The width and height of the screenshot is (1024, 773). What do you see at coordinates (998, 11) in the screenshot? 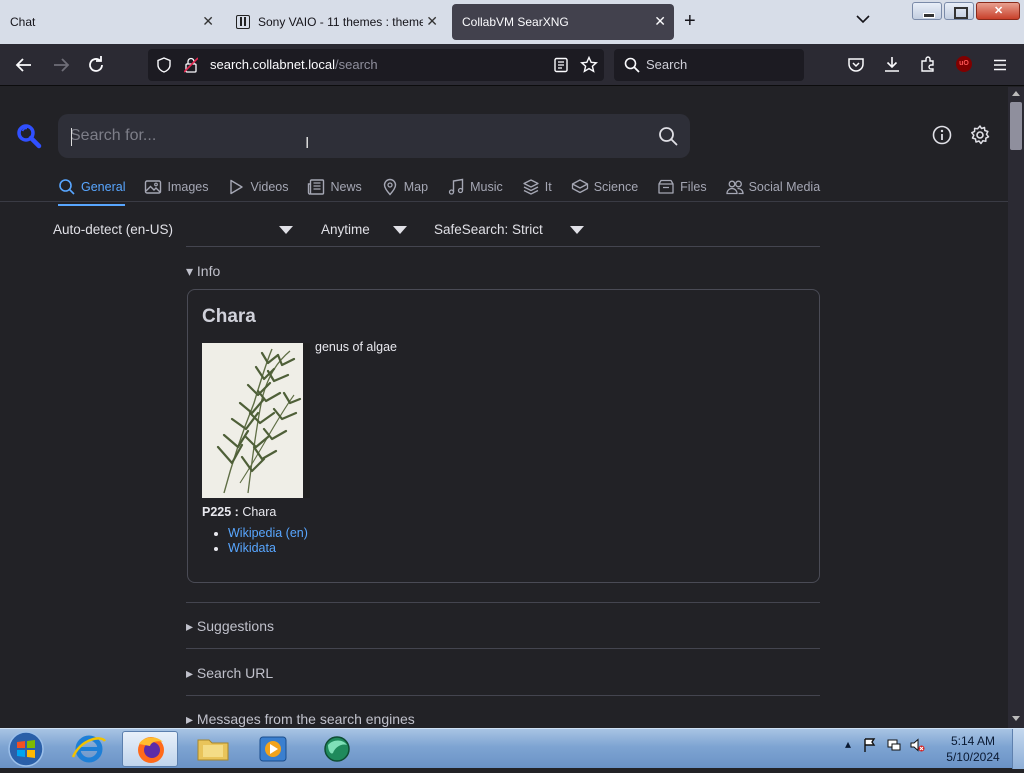
I see `close-window-button` at bounding box center [998, 11].